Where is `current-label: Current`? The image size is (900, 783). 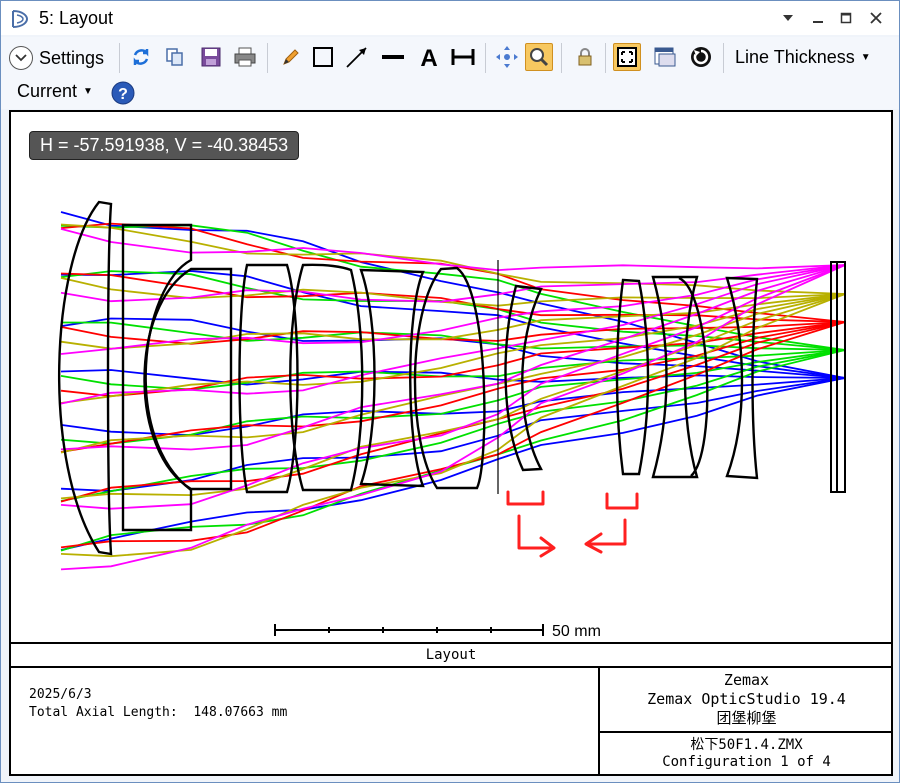
current-label: Current is located at coordinates (47, 91).